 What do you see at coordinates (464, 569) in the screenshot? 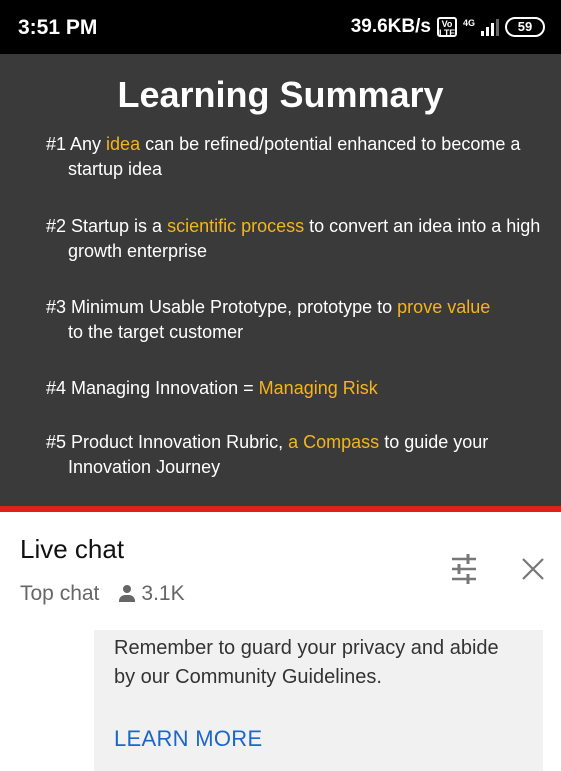
I see `tune-icon` at bounding box center [464, 569].